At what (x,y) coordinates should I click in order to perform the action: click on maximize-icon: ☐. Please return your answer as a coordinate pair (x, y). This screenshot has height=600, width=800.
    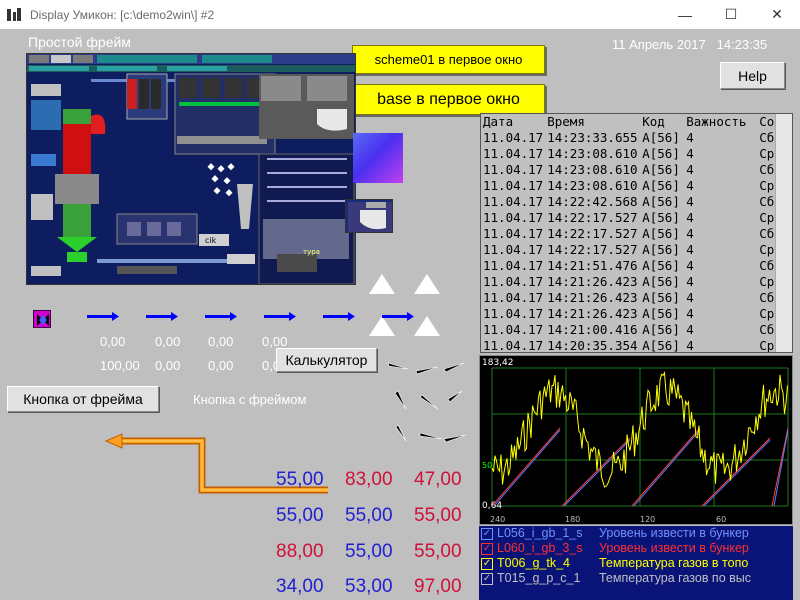
    Looking at the image, I should click on (731, 14).